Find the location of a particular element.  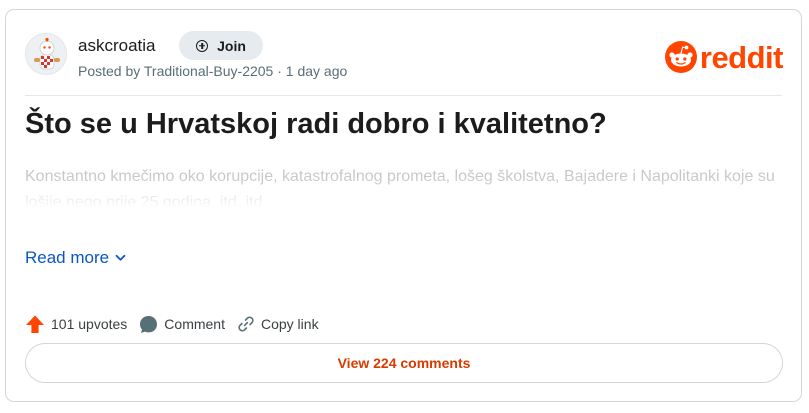

upvote-button: 101 upvotes is located at coordinates (76, 324).